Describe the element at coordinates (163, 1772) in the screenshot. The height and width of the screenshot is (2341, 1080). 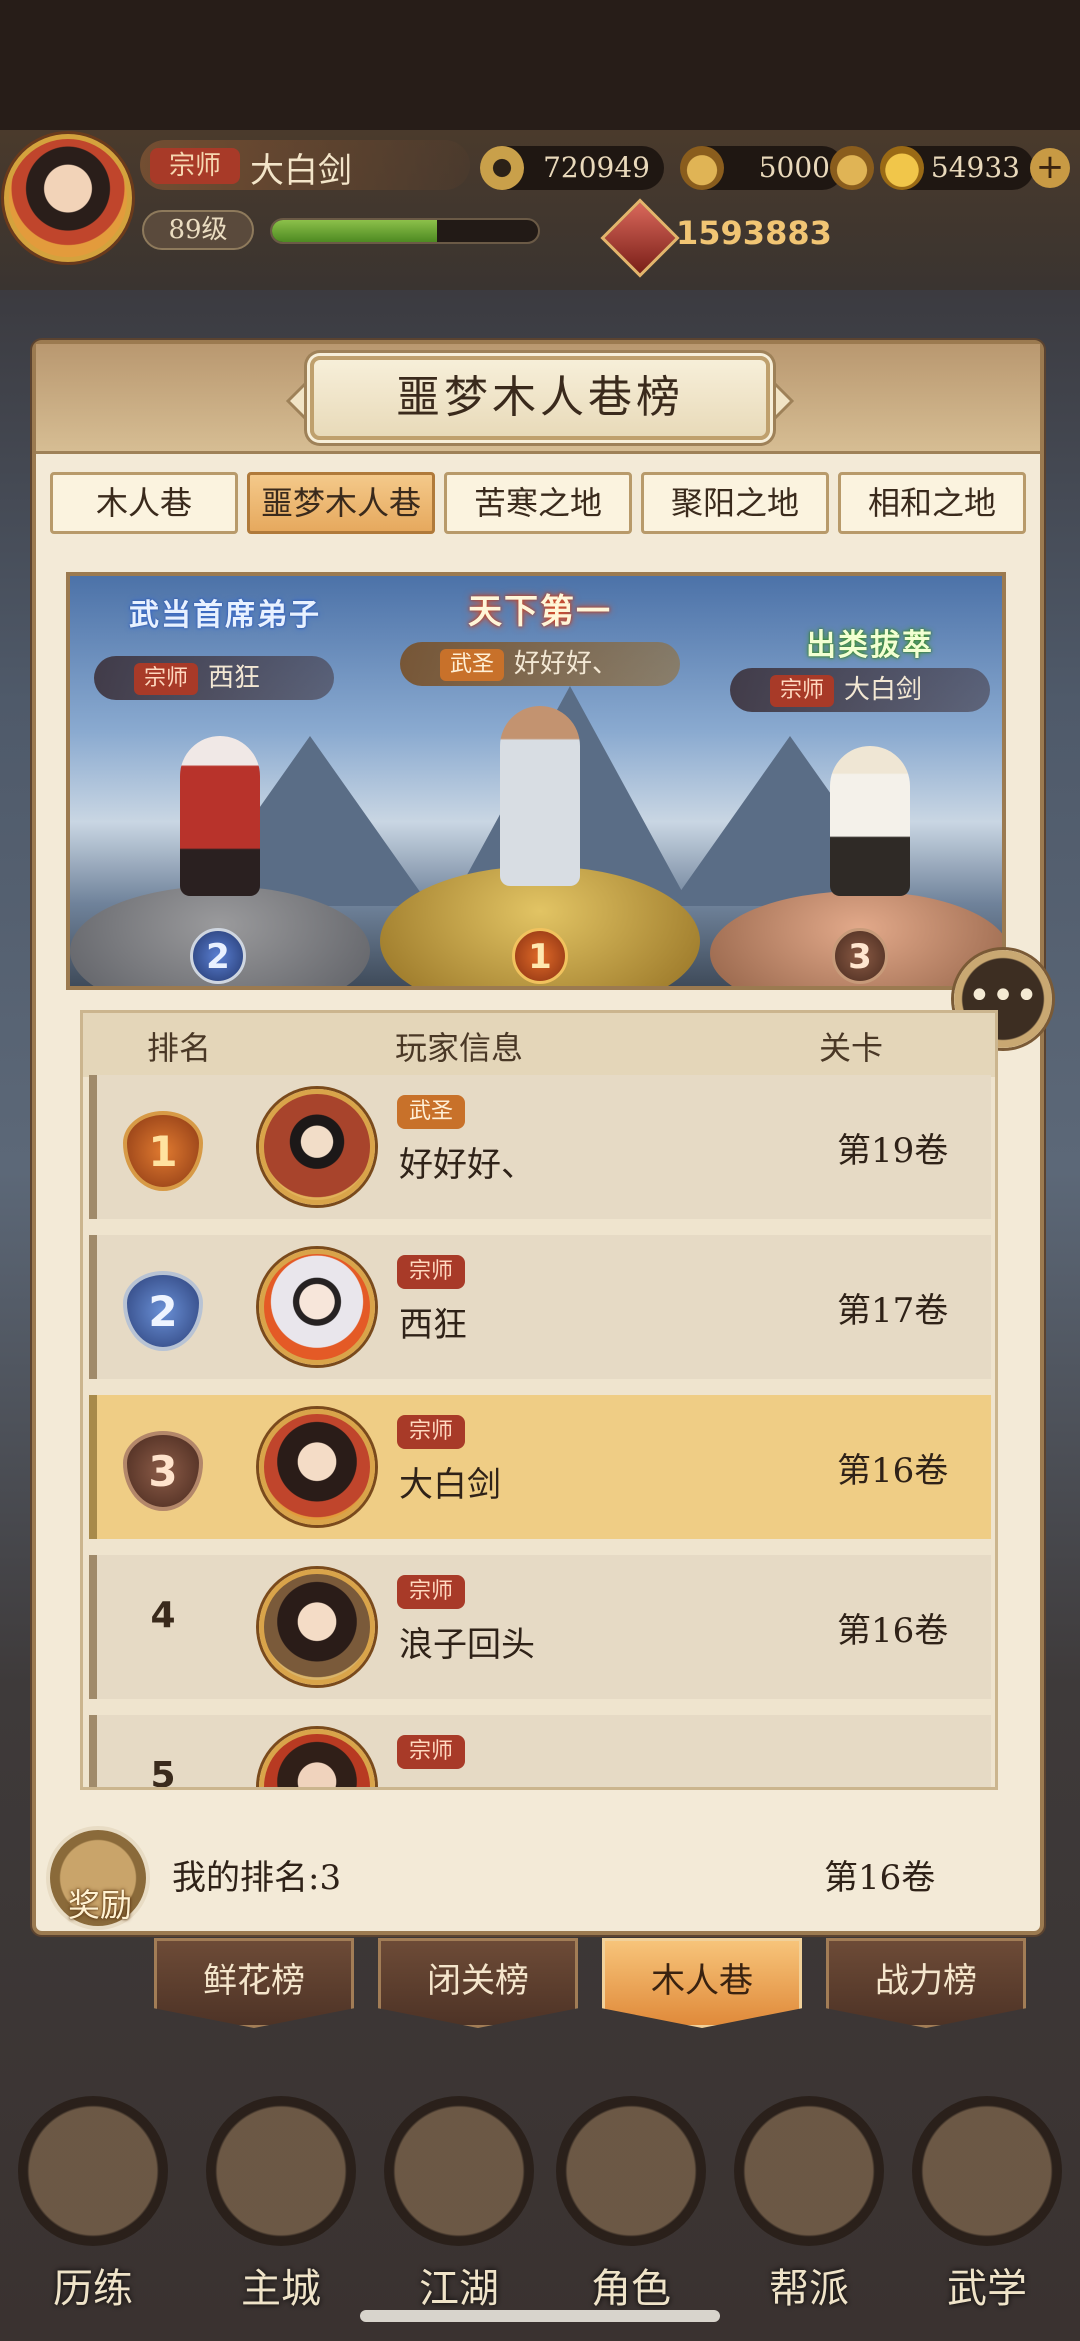
I see `rank-number: 5` at that location.